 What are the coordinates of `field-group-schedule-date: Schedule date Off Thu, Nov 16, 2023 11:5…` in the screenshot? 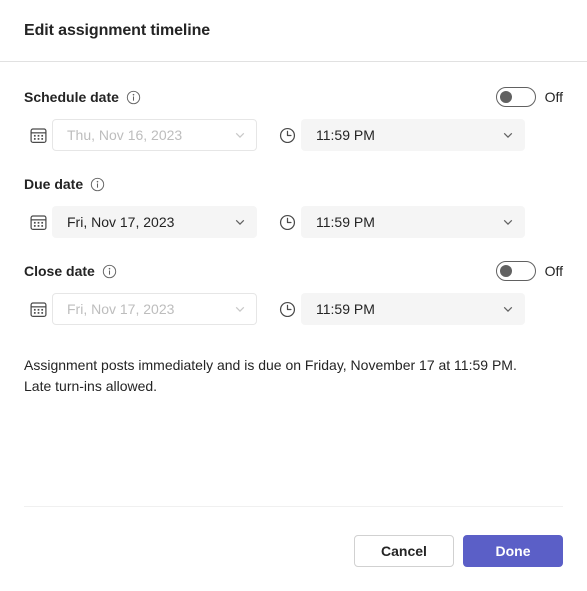 It's located at (293, 118).